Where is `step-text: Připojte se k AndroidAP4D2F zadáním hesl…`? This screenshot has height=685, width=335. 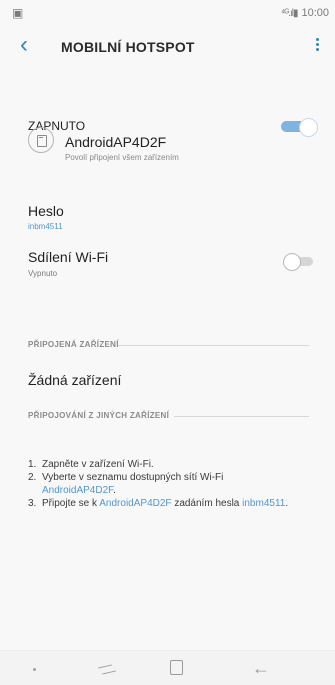
step-text: Připojte se k AndroidAP4D2F zadáním hesl… is located at coordinates (169, 503).